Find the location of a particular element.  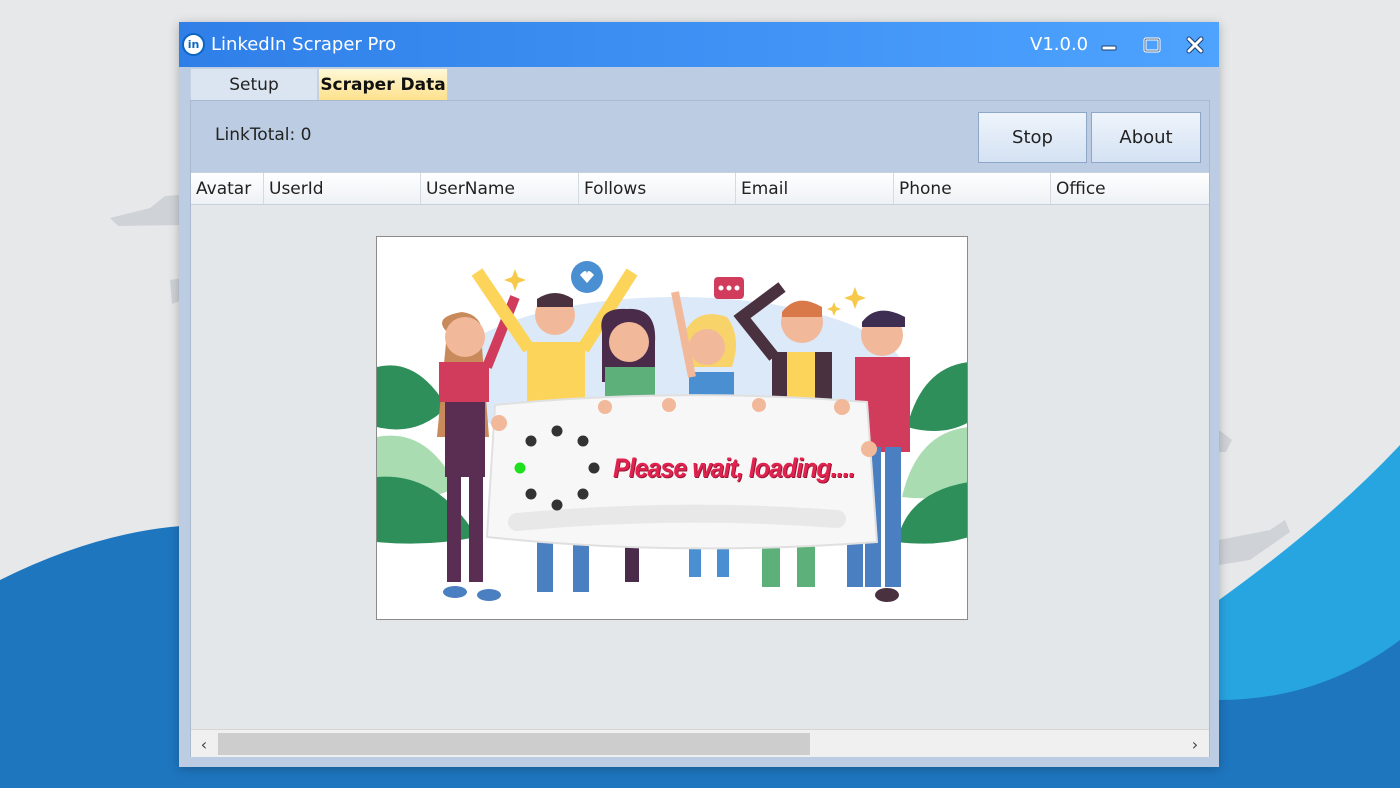

column-header-office: Office is located at coordinates (1130, 188).